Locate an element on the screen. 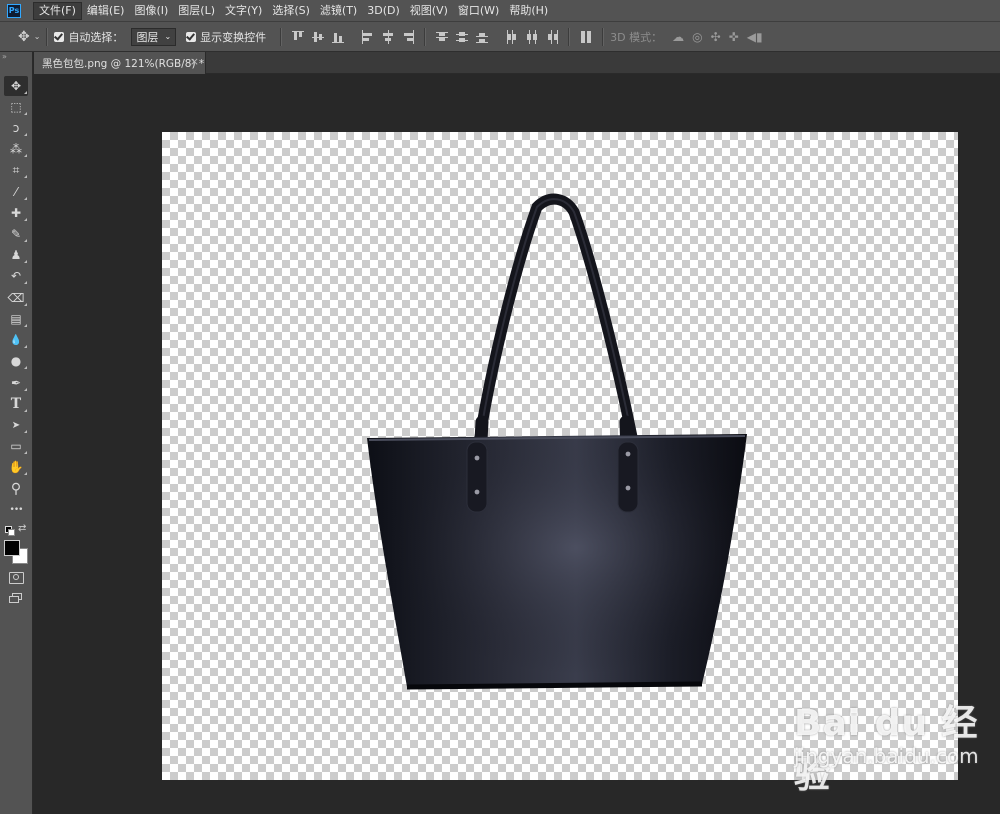  document-tab-bar: 黑色包包.png @ 121%(RGB/8) * × is located at coordinates (517, 63).